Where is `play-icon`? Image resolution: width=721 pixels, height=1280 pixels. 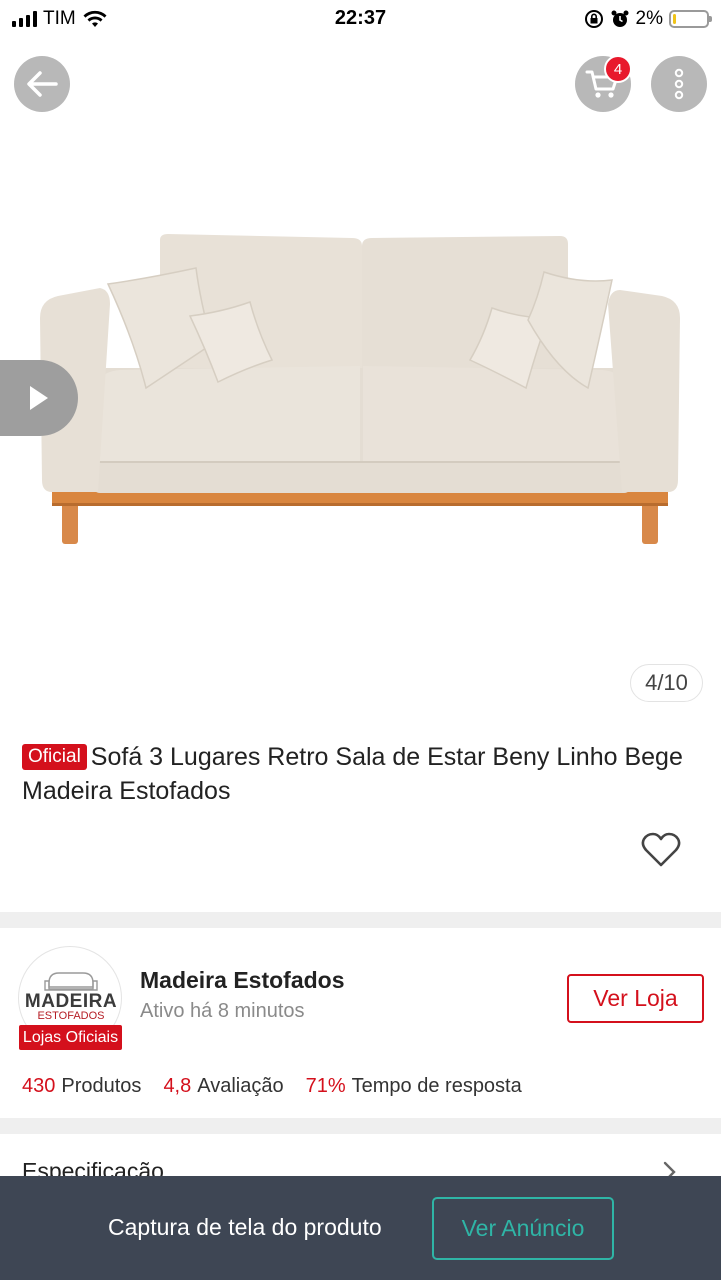 play-icon is located at coordinates (39, 398).